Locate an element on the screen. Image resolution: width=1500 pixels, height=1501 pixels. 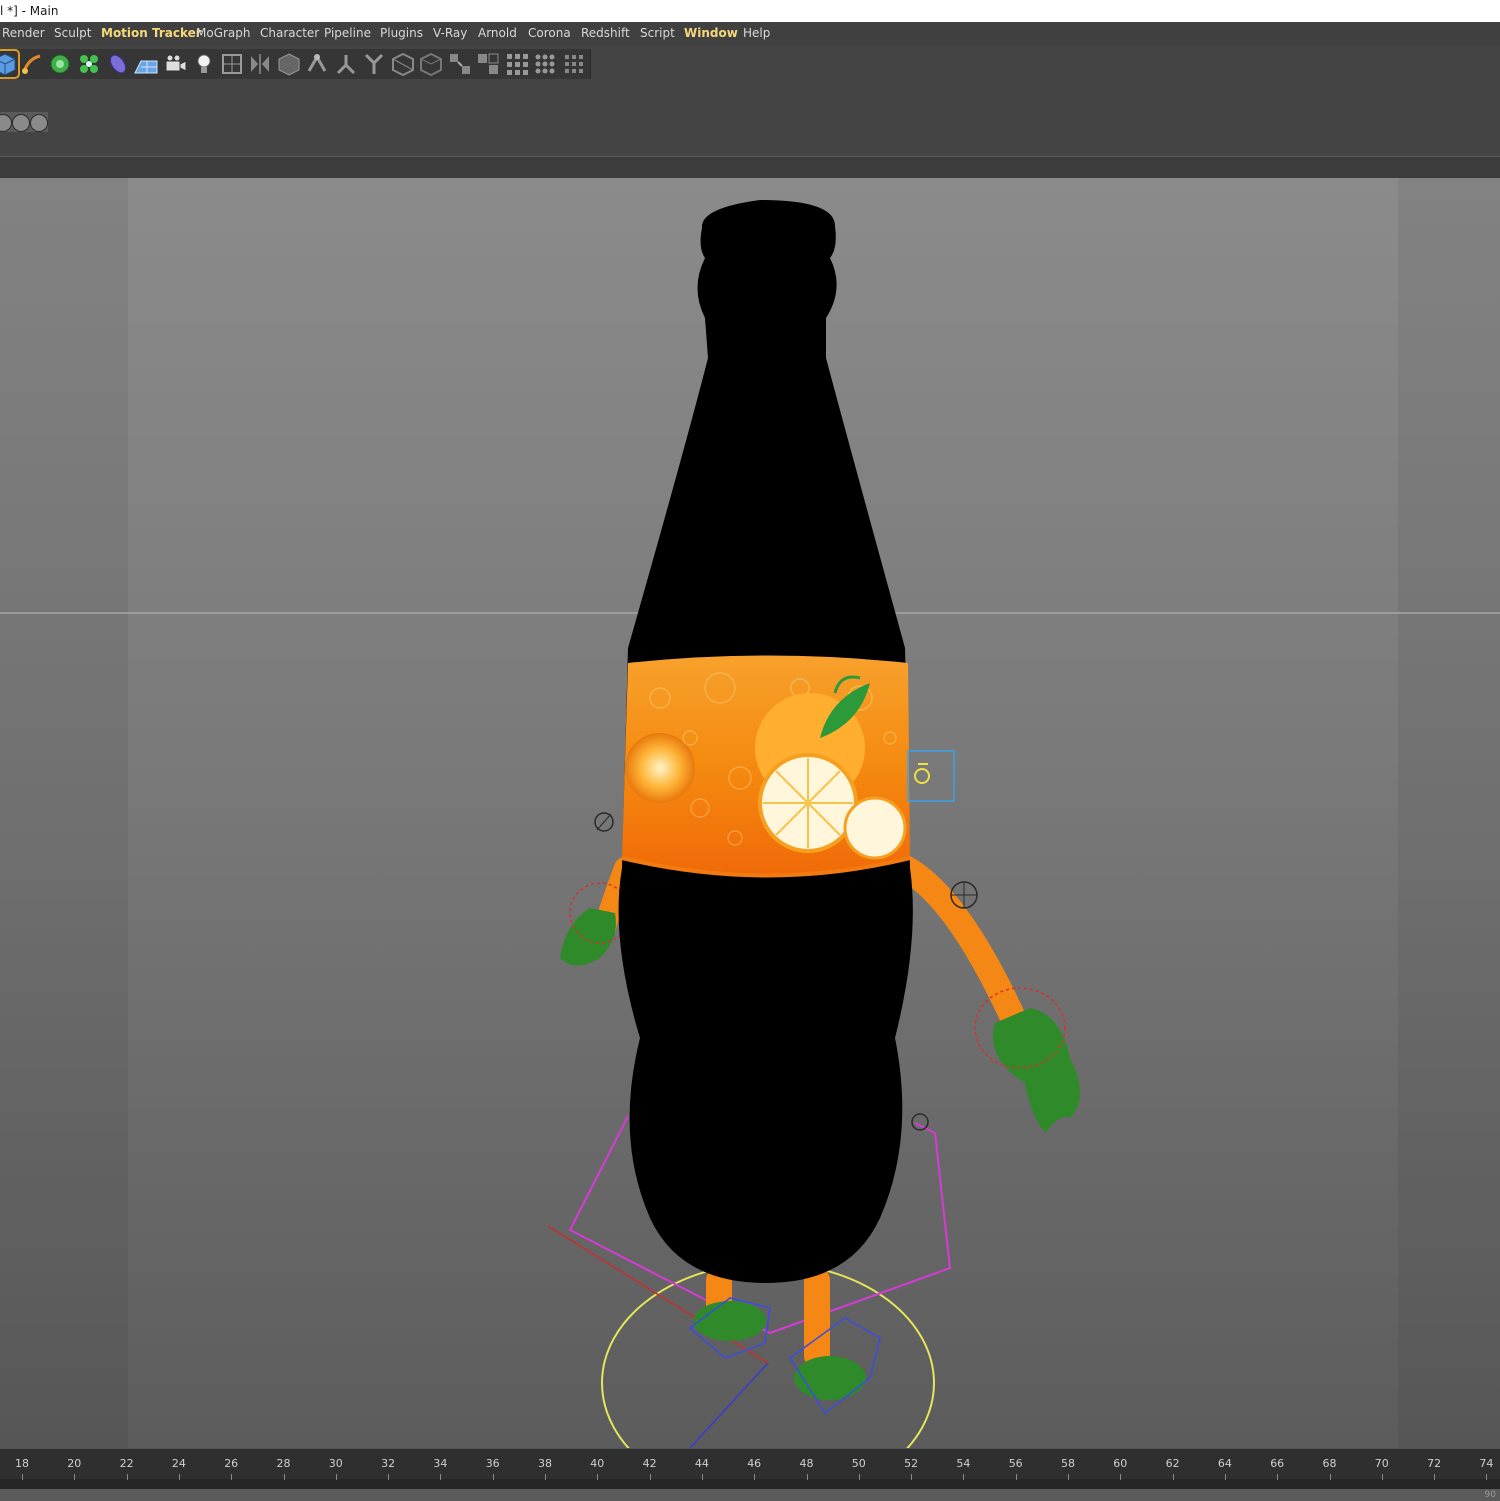
menu-pipeline: Pipeline is located at coordinates (347, 34).